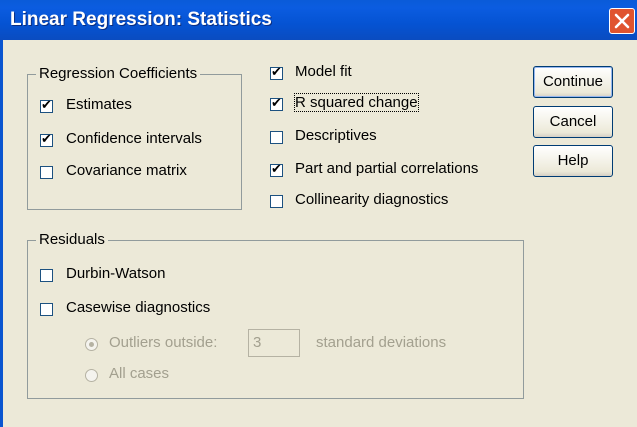  I want to click on confidence-intervals-checkbox, so click(46, 139).